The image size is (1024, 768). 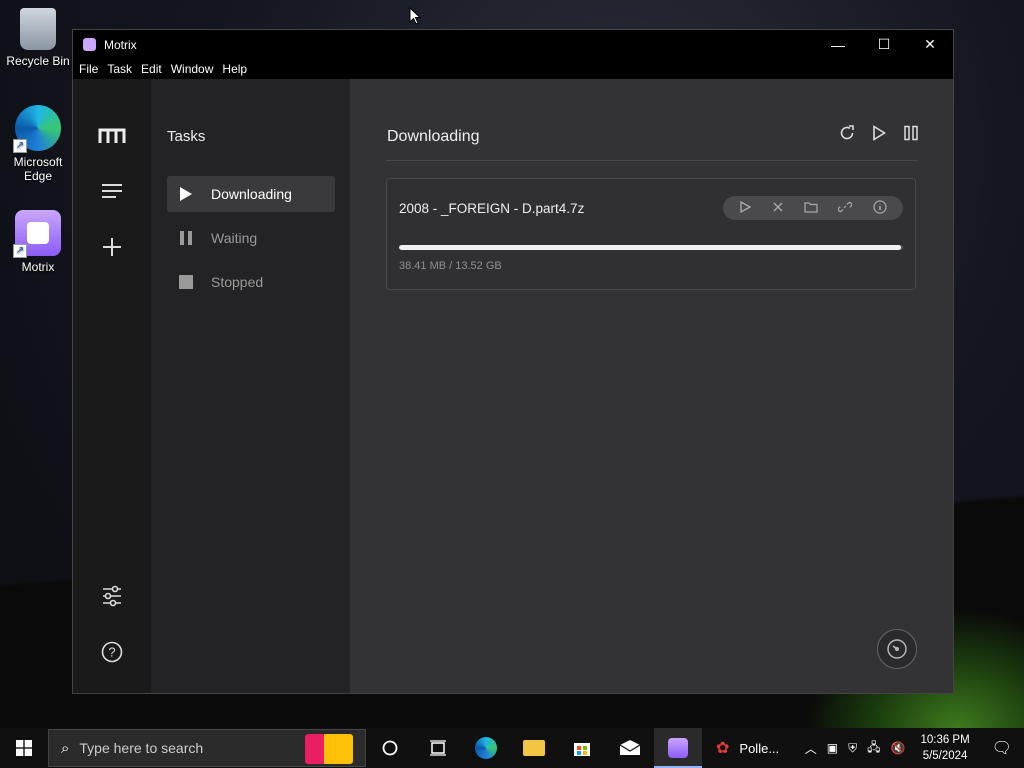 I want to click on header-divider, so click(x=651, y=160).